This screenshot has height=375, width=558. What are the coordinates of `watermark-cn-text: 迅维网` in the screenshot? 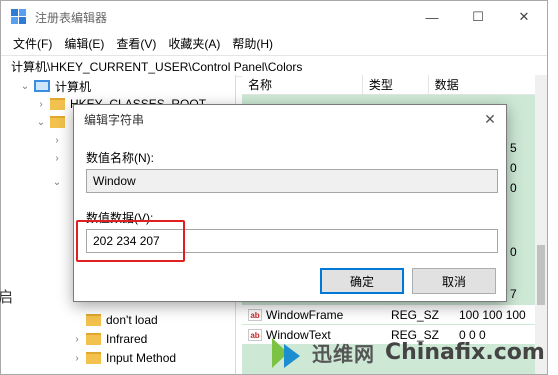 It's located at (343, 355).